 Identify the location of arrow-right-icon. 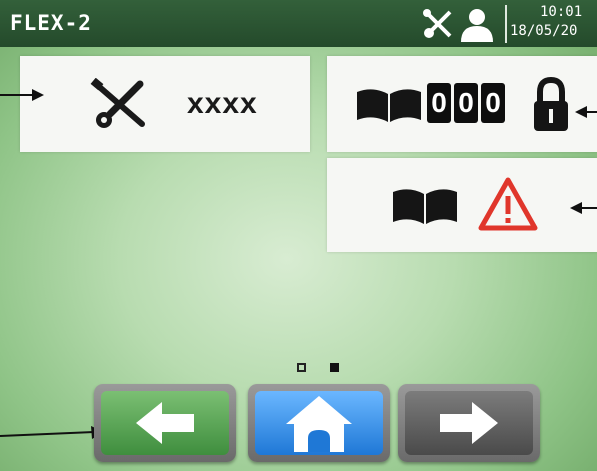
(469, 423).